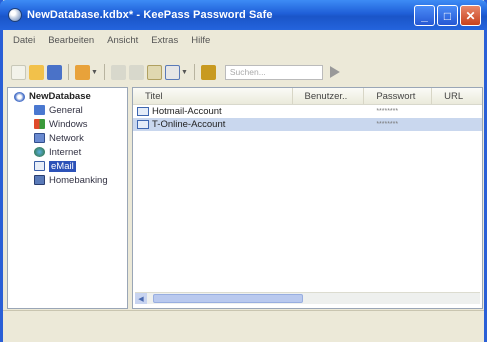  Describe the element at coordinates (329, 96) in the screenshot. I see `column-header-user: Benutzer..` at that location.